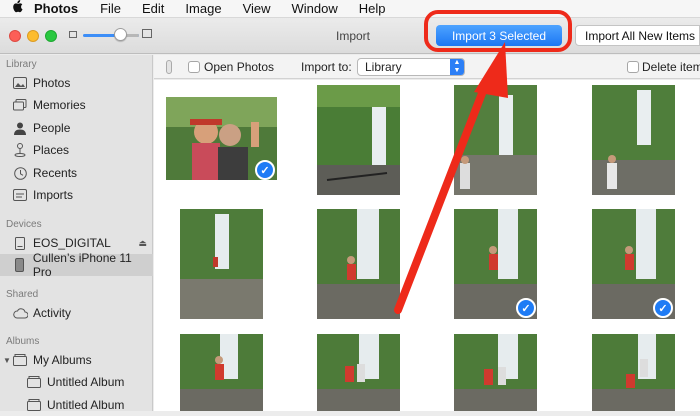 The height and width of the screenshot is (416, 700). What do you see at coordinates (53, 195) in the screenshot?
I see `sidebar-item-label: Imports` at bounding box center [53, 195].